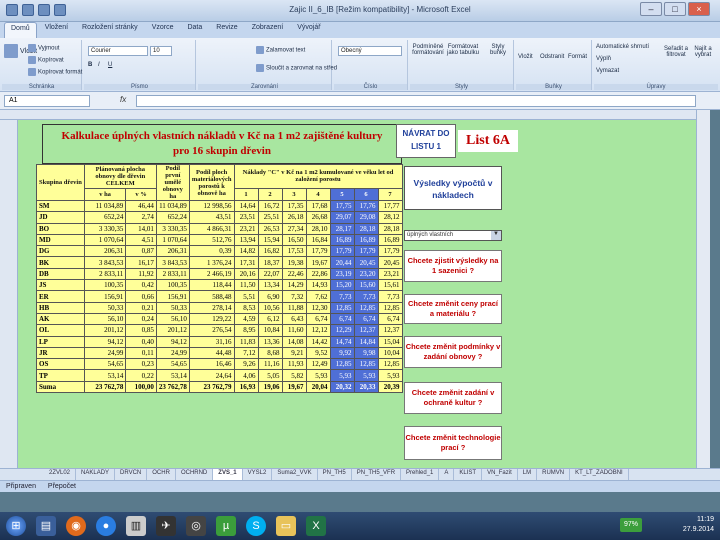  Describe the element at coordinates (342, 217) in the screenshot. I see `value-cell: 29,07` at that location.